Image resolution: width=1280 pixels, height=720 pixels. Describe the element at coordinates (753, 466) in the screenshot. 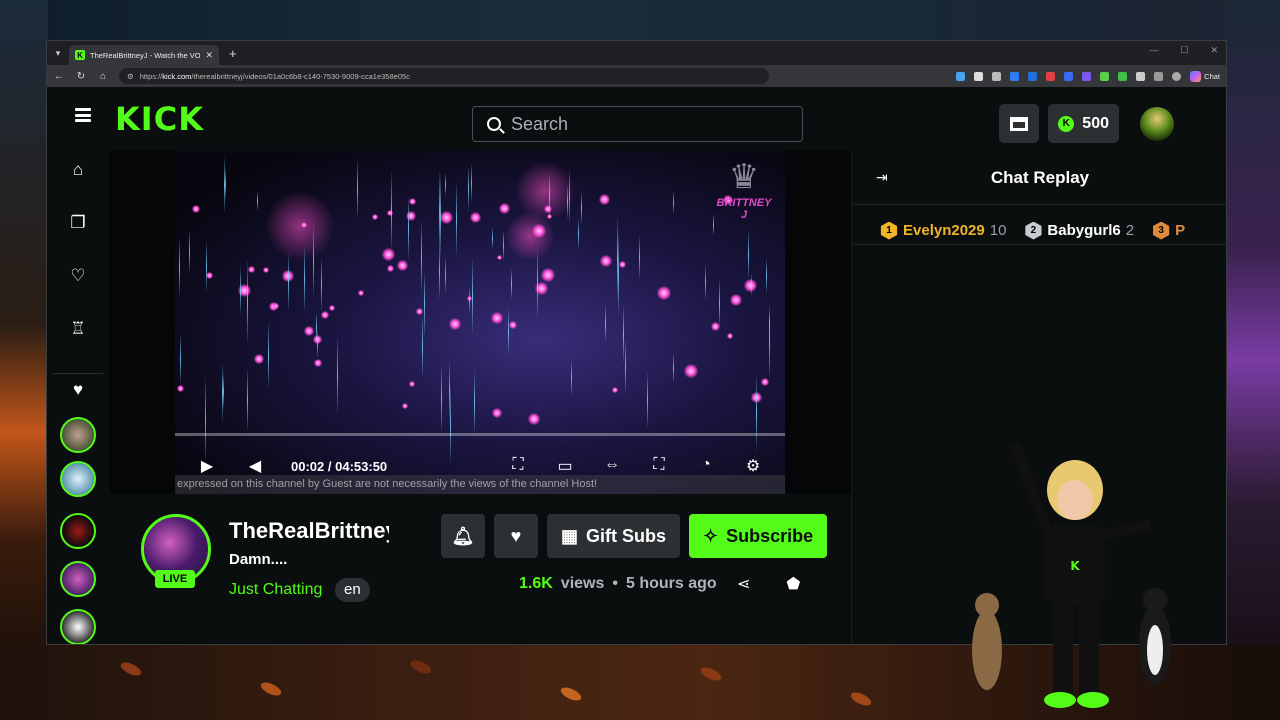

I see `settings-icon: ⚙` at that location.